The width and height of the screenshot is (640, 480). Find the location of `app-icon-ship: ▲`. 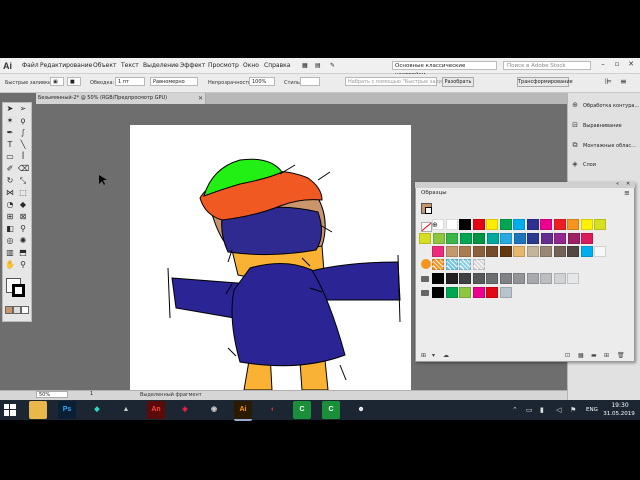

app-icon-ship: ▲ is located at coordinates (126, 410).